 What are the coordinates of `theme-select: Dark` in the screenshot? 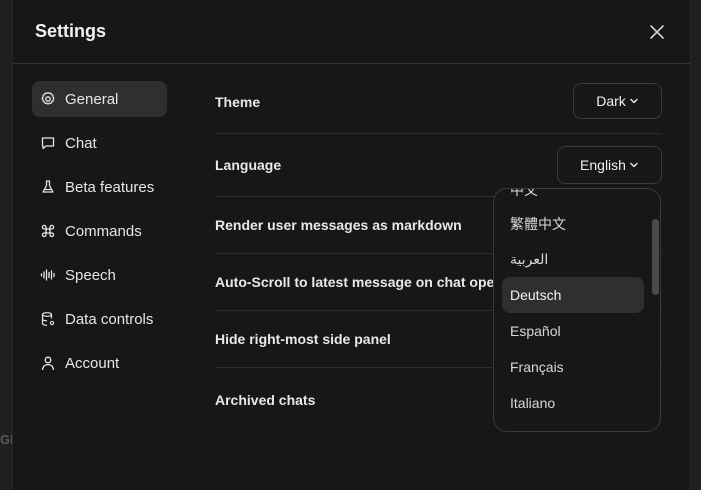 It's located at (617, 101).